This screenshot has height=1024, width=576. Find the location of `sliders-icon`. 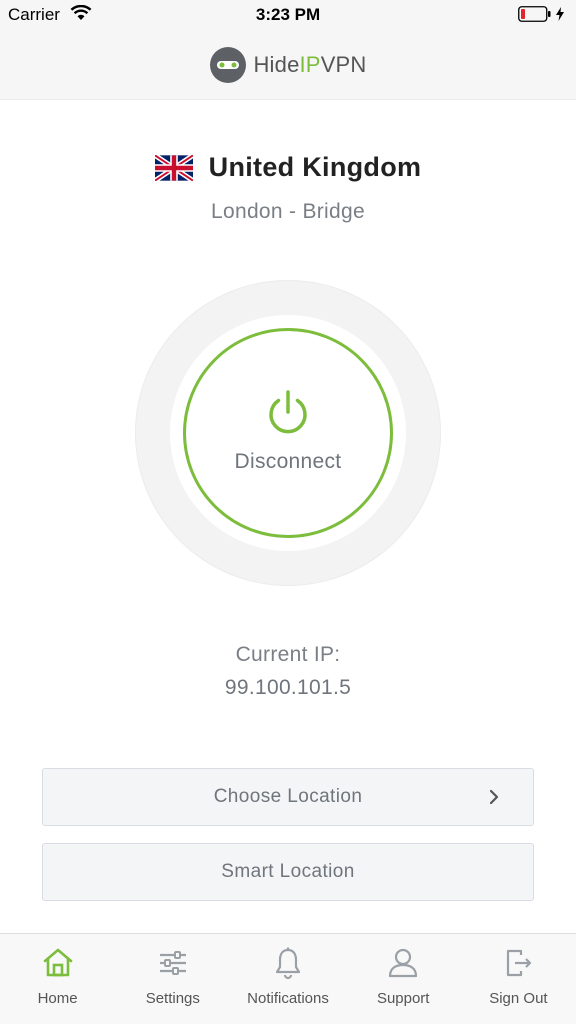

sliders-icon is located at coordinates (172, 963).